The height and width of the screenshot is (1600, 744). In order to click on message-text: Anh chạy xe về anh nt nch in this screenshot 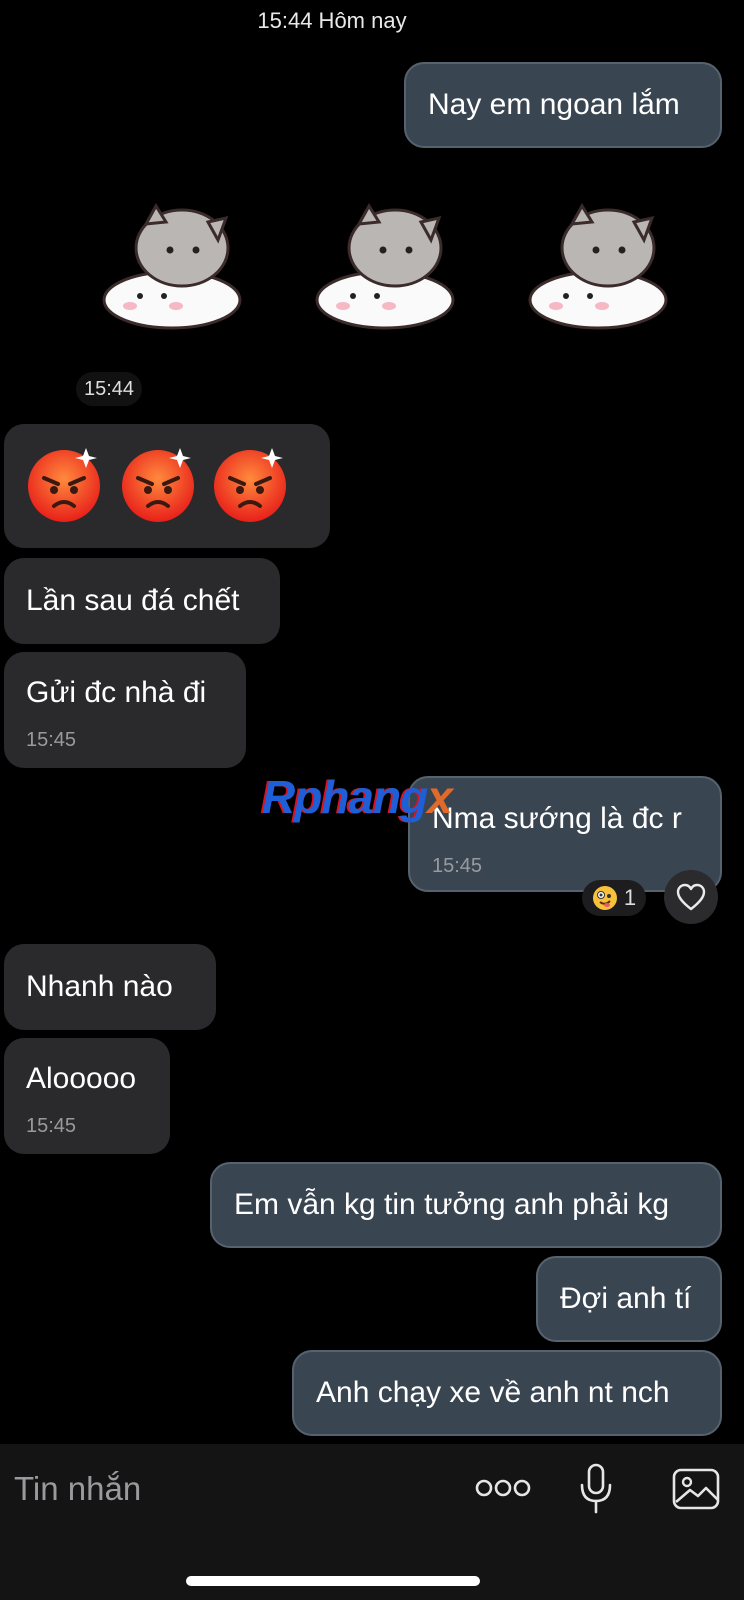, I will do `click(493, 1392)`.